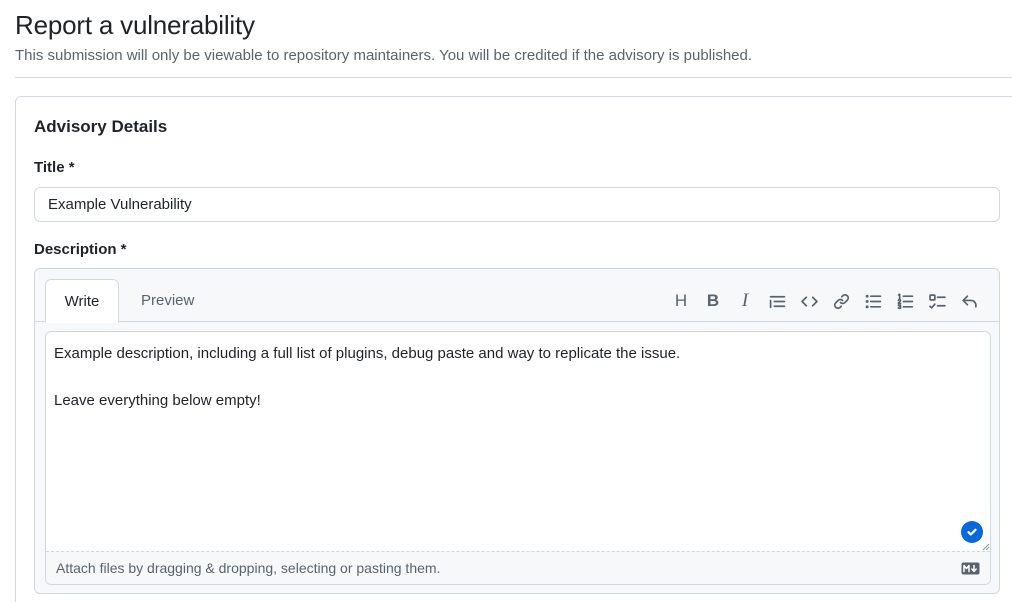 The height and width of the screenshot is (602, 1012). I want to click on heading-icon: H, so click(681, 300).